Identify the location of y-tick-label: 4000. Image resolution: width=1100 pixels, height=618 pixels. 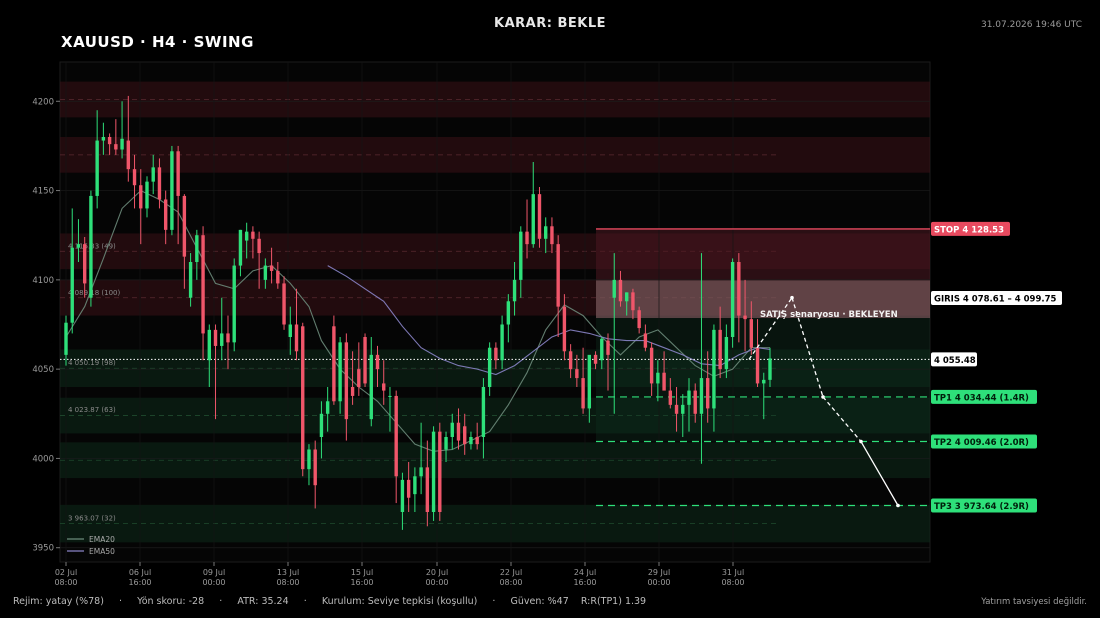
(43, 459).